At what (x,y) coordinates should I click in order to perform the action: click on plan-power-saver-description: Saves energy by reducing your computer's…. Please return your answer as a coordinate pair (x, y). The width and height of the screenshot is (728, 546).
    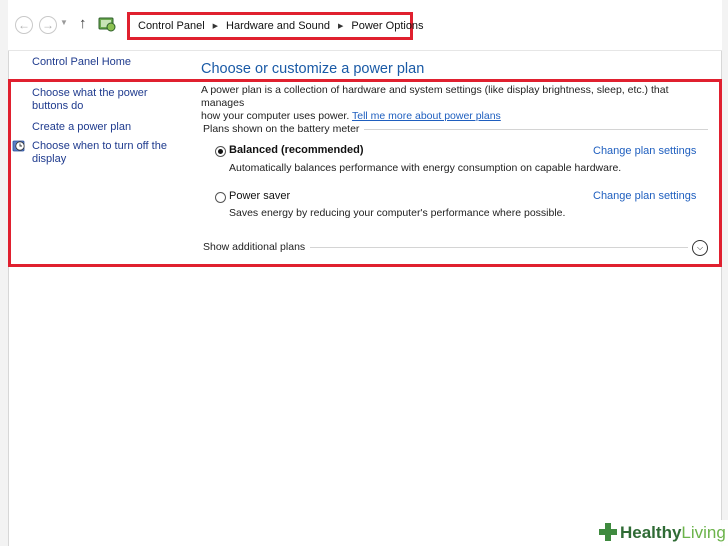
    Looking at the image, I should click on (397, 213).